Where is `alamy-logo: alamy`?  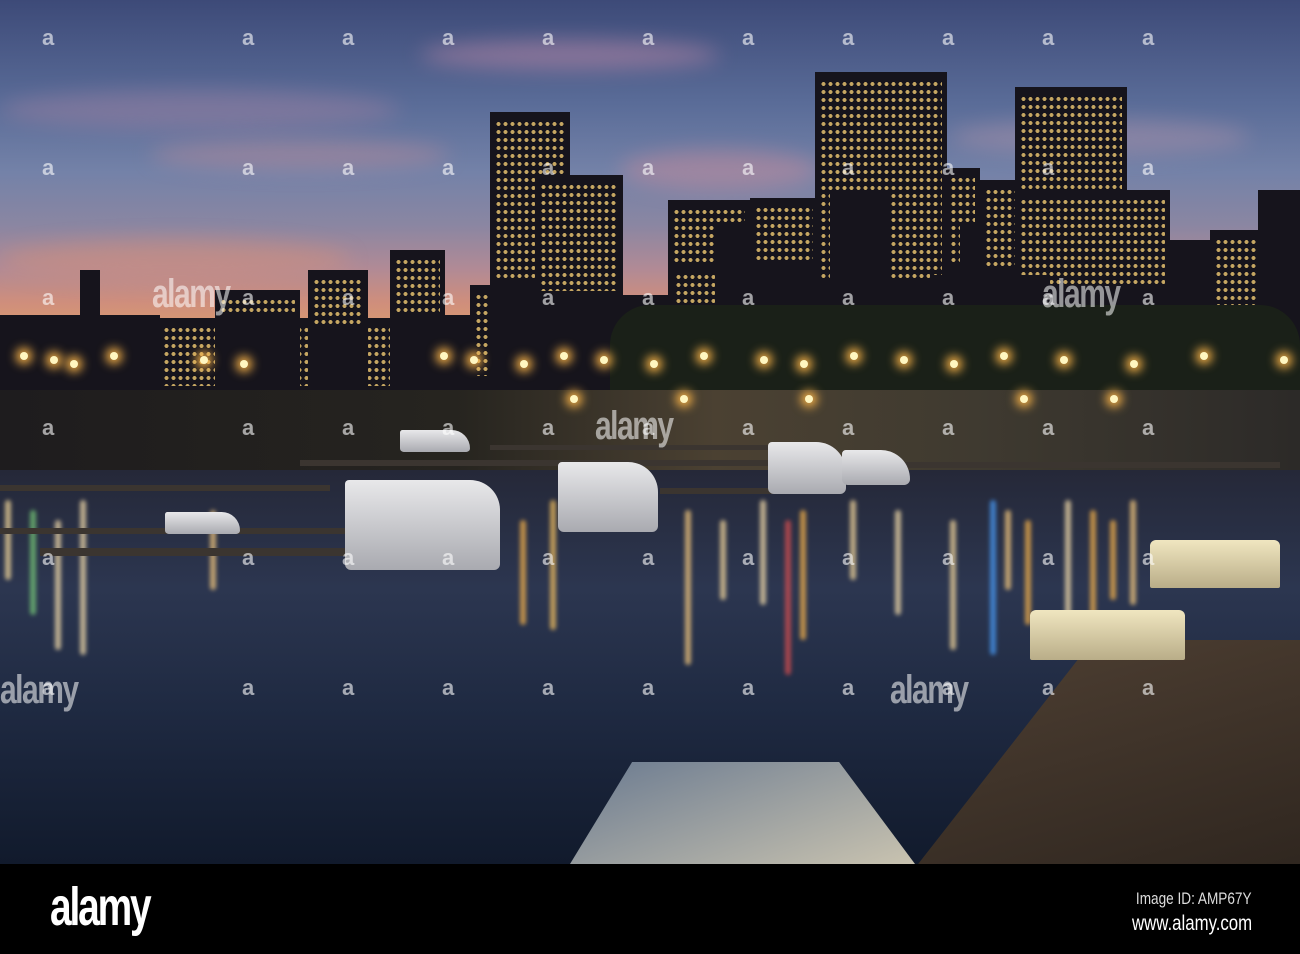
alamy-logo: alamy is located at coordinates (101, 907).